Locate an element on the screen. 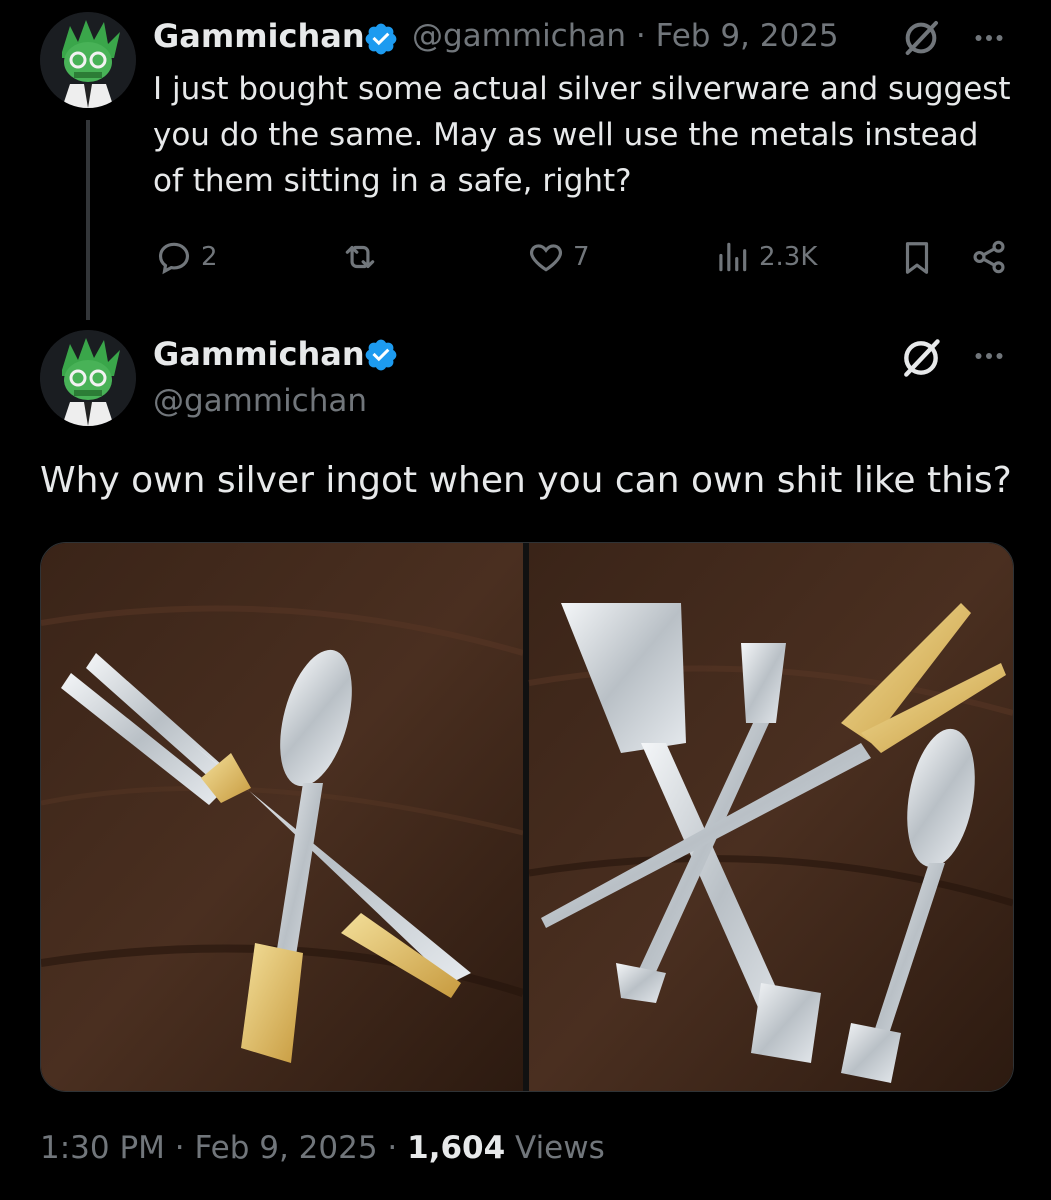 This screenshot has width=1051, height=1200. views-button: 2.3K is located at coordinates (765, 257).